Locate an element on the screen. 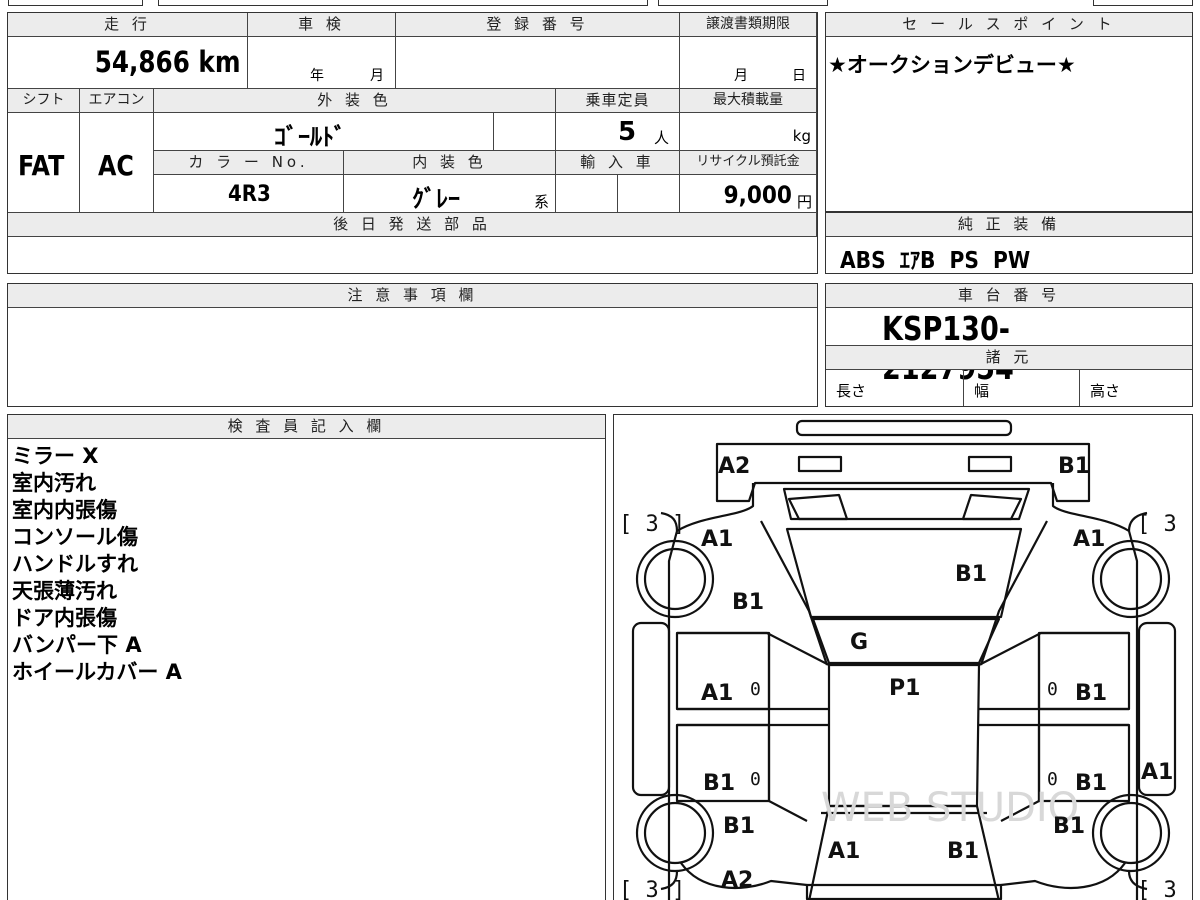  inspector-line: ハンドルすれ is located at coordinates (75, 564).